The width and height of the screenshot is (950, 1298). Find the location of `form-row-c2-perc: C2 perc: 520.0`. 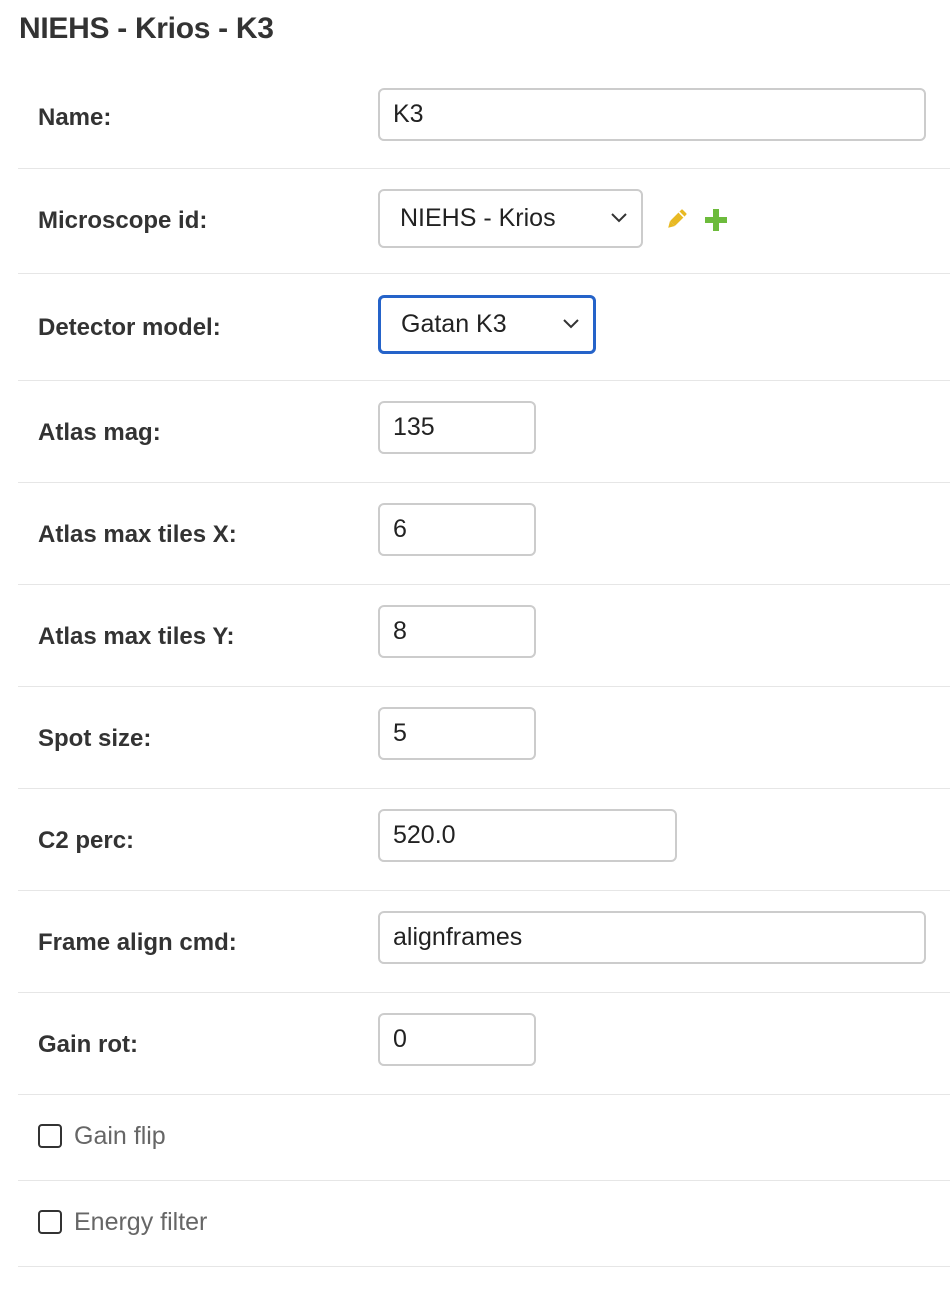

form-row-c2-perc: C2 perc: 520.0 is located at coordinates (484, 840).